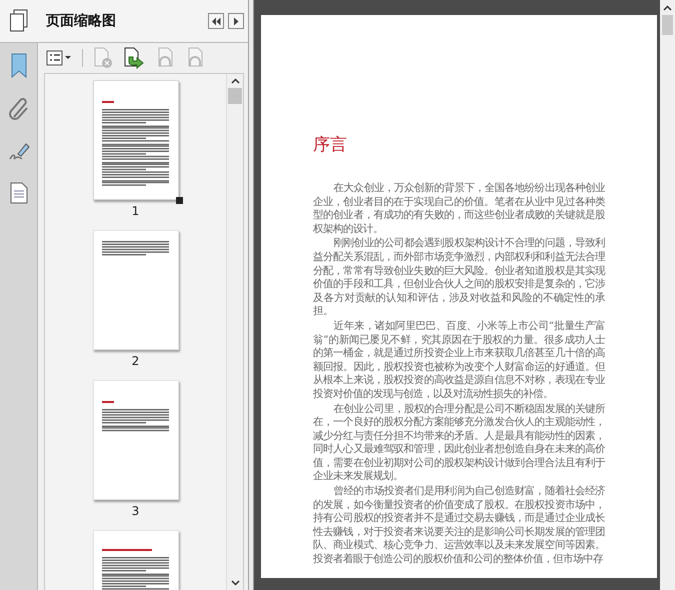  I want to click on caret-down-icon, so click(235, 583).